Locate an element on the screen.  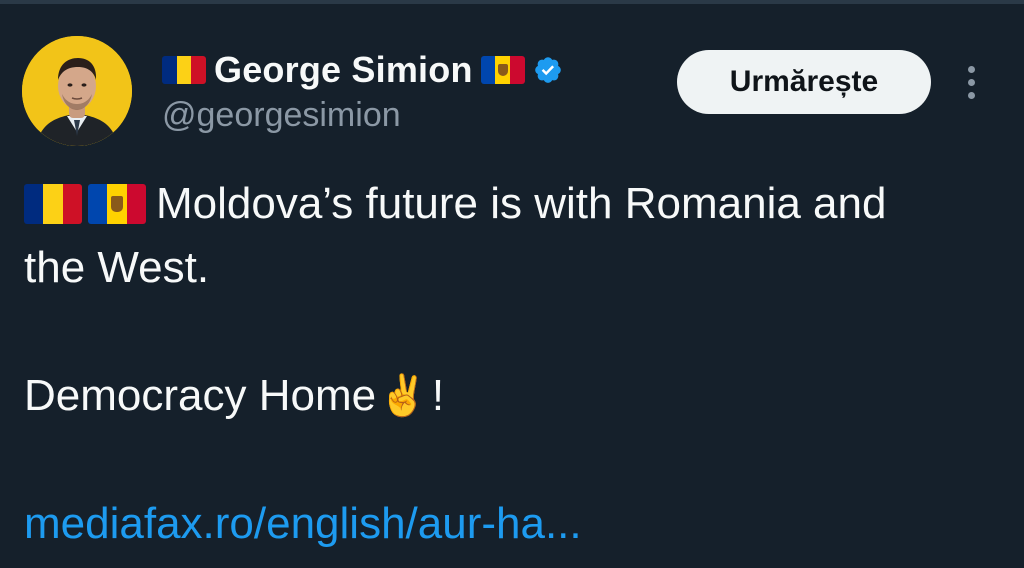
avatar is located at coordinates (77, 91).